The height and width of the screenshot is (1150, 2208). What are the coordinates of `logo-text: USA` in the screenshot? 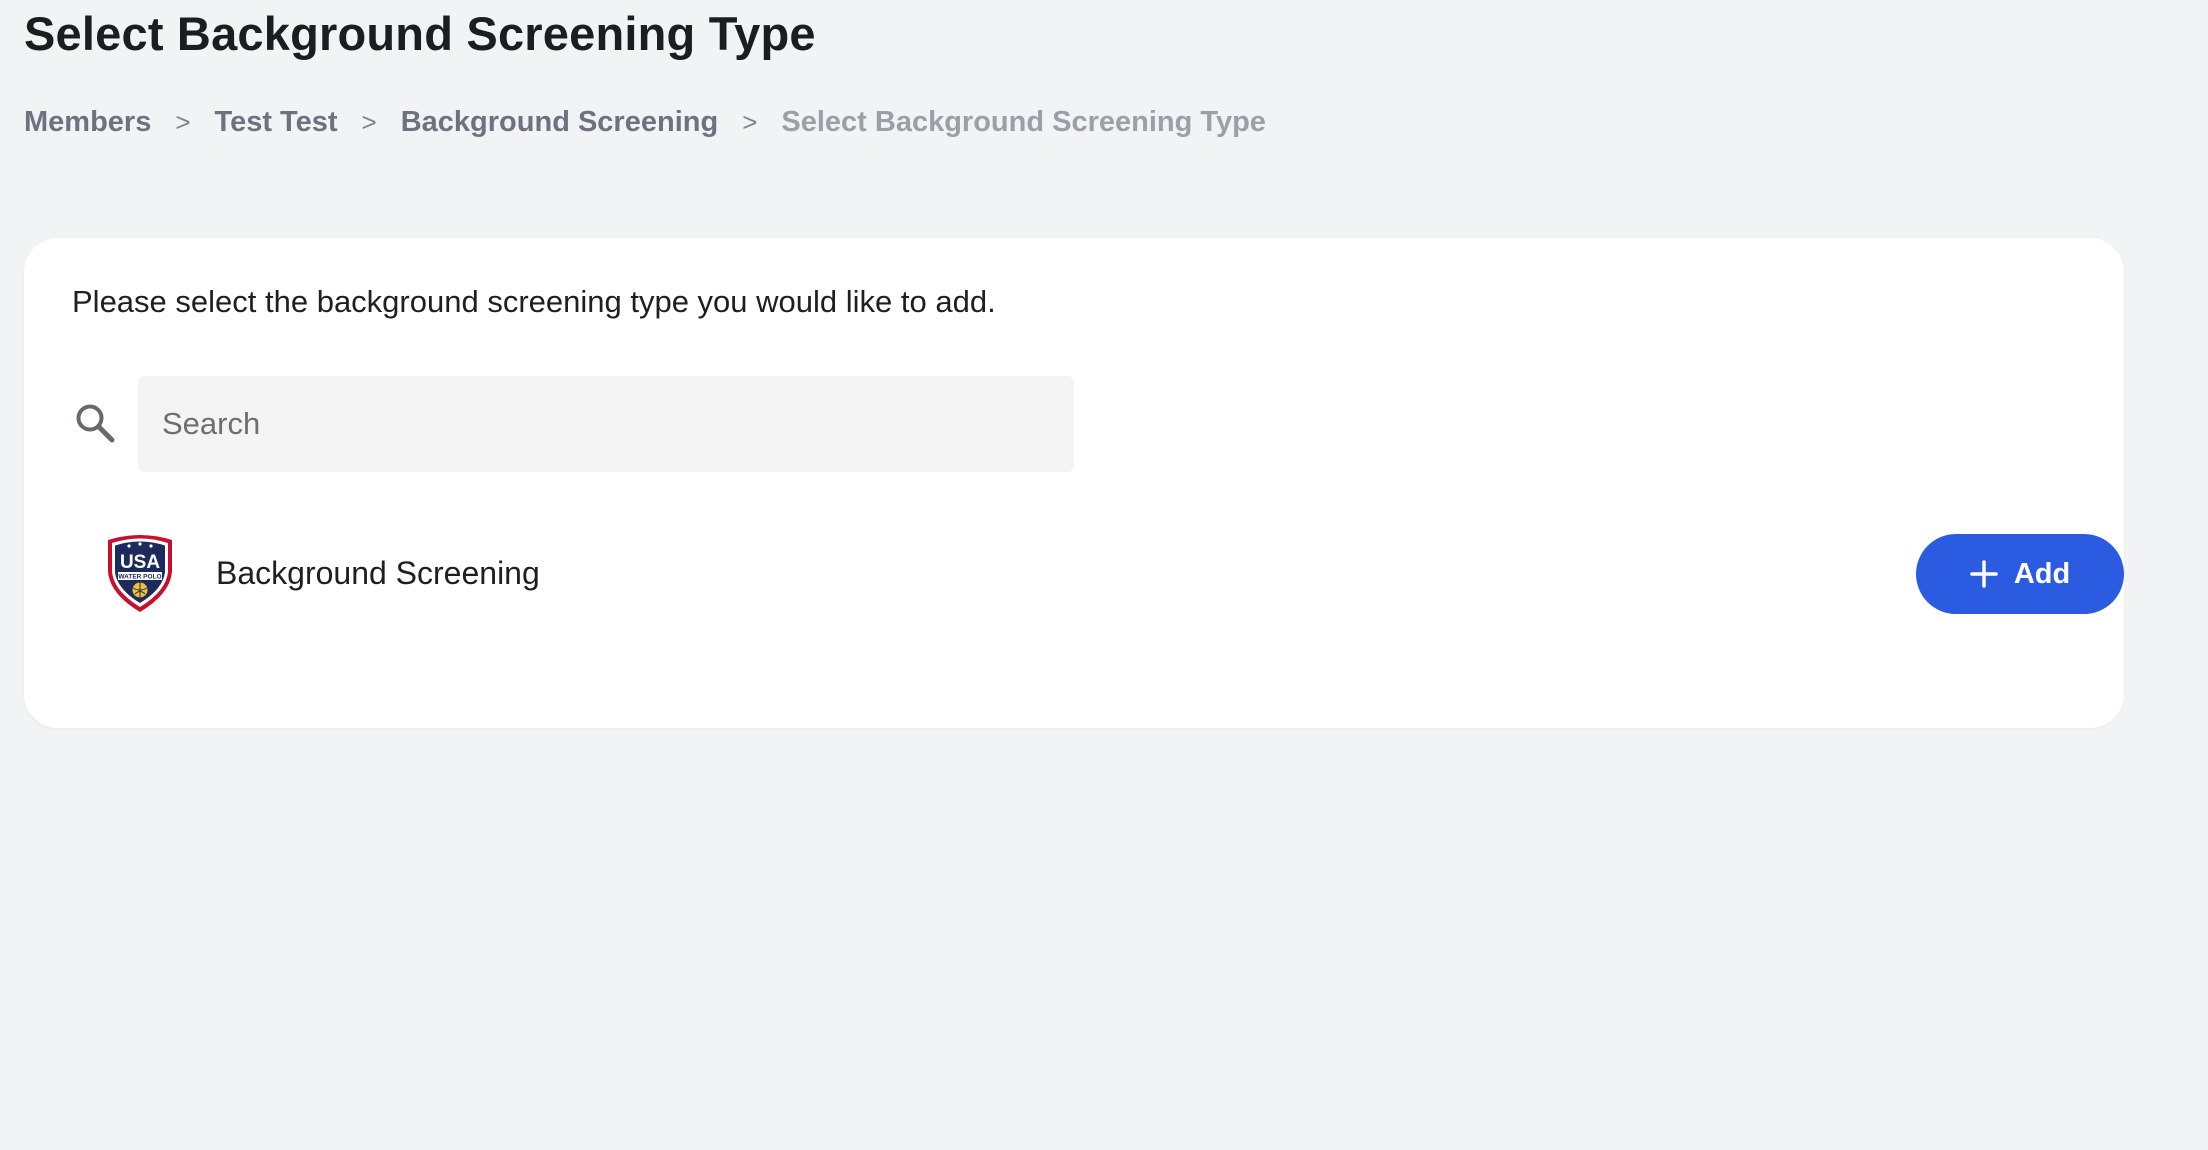 It's located at (140, 562).